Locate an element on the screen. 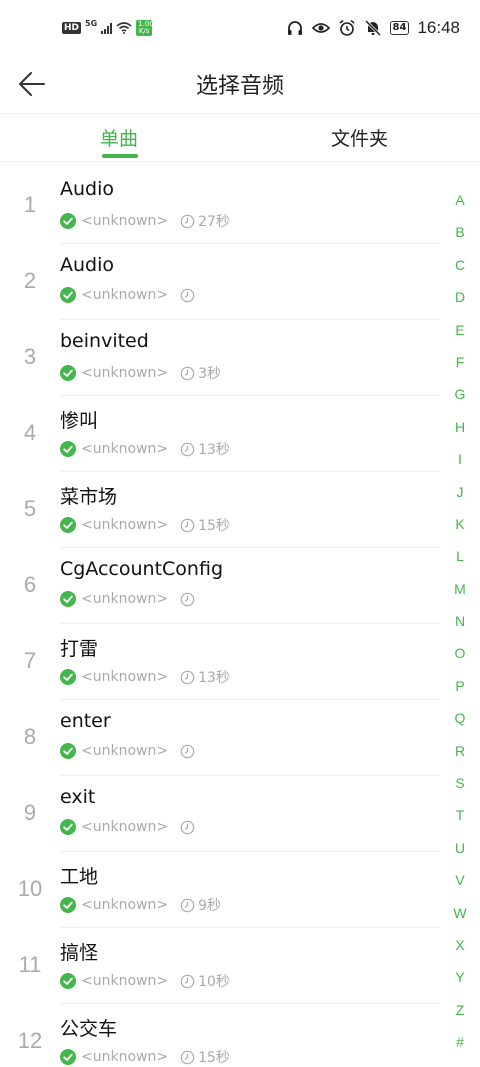  item-title: 惨叫 is located at coordinates (79, 421).